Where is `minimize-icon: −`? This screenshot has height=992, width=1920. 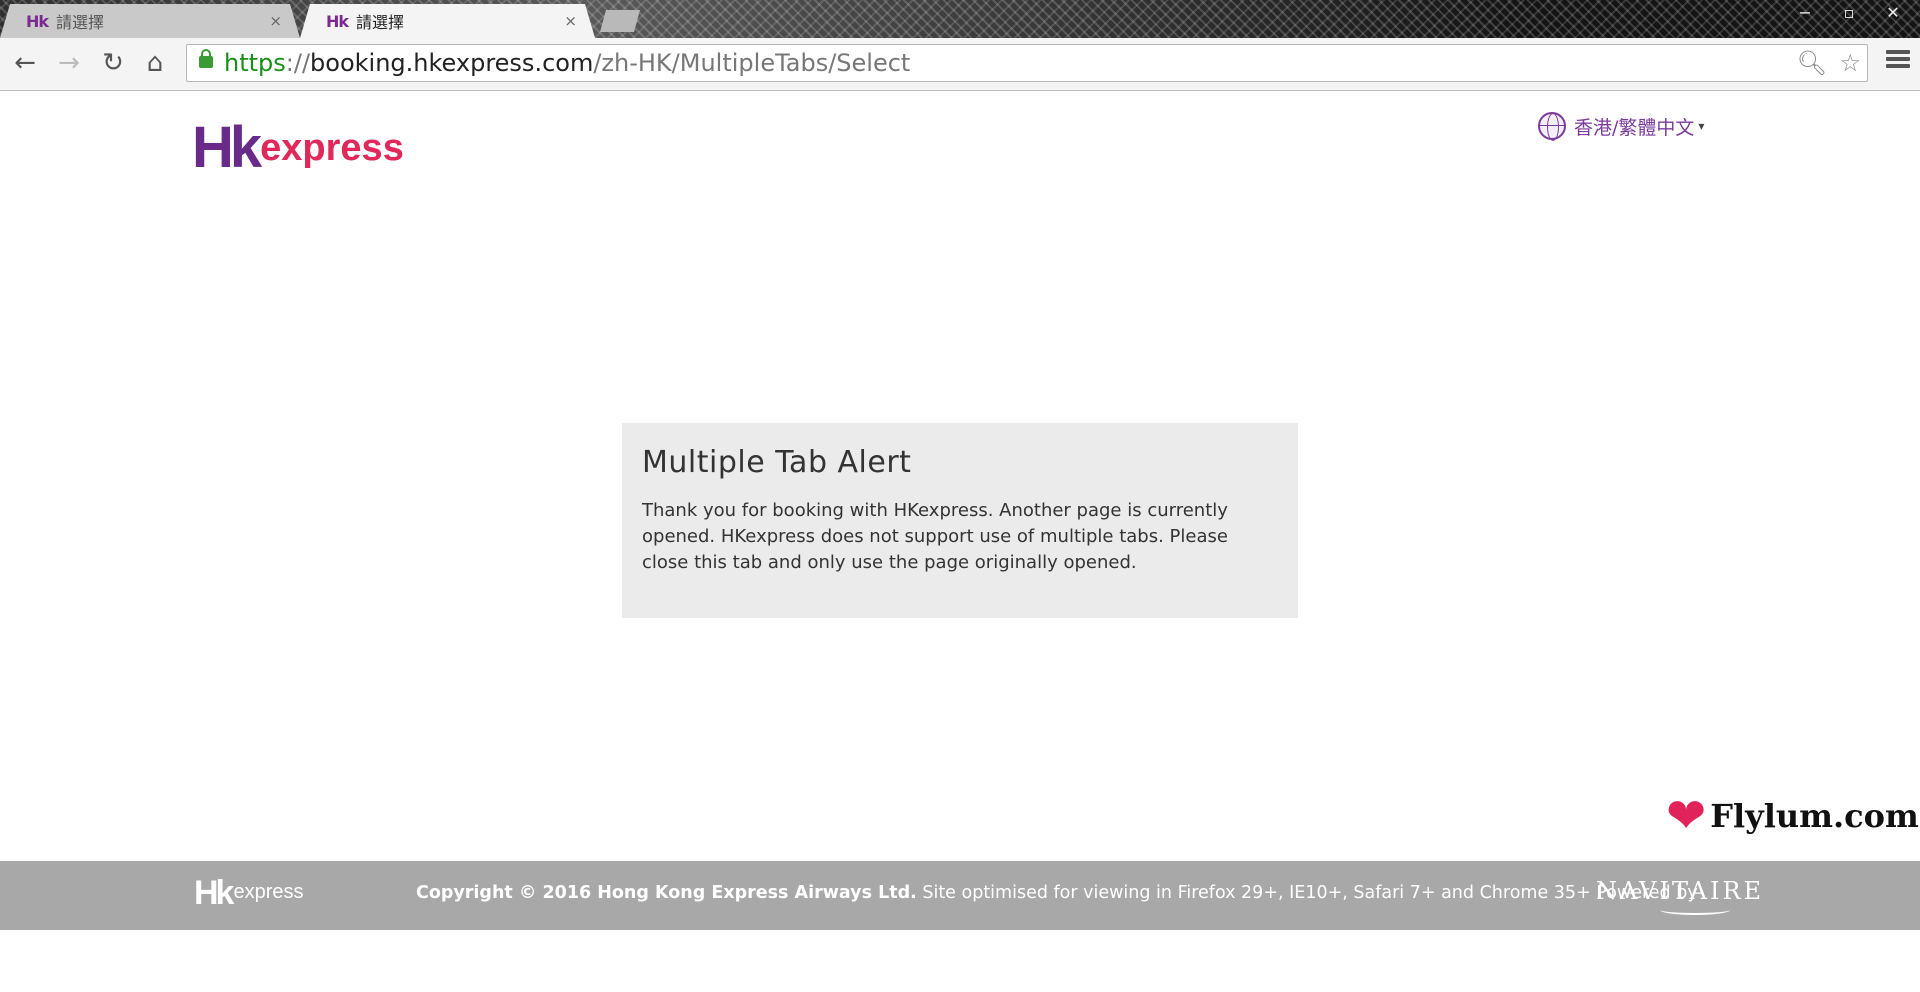
minimize-icon: − is located at coordinates (1805, 13).